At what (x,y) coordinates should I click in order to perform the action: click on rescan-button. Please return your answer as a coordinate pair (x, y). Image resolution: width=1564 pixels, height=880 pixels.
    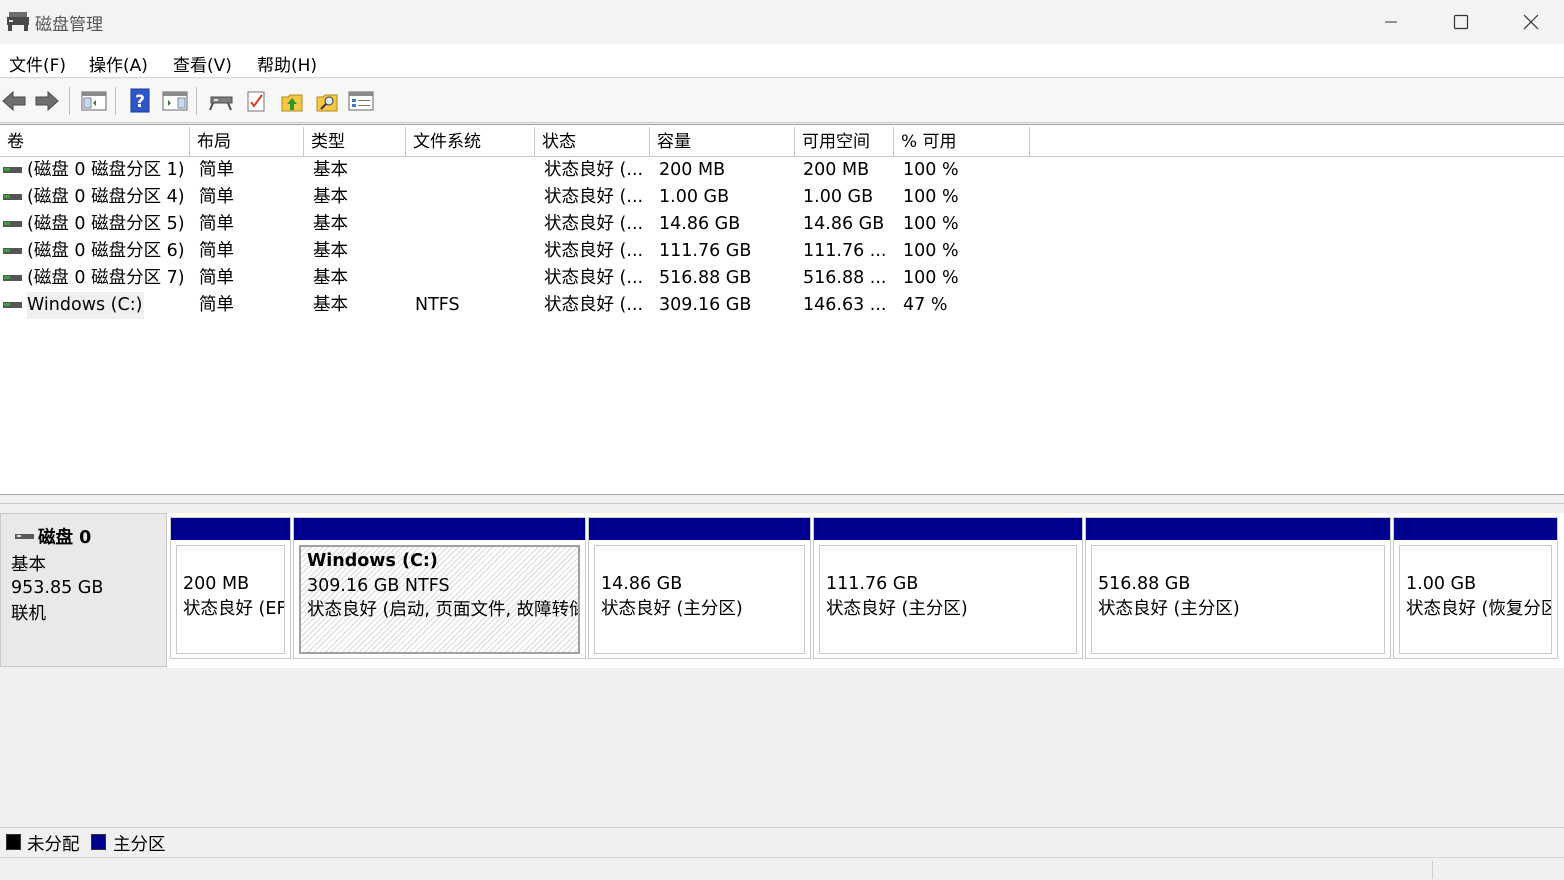
    Looking at the image, I should click on (256, 101).